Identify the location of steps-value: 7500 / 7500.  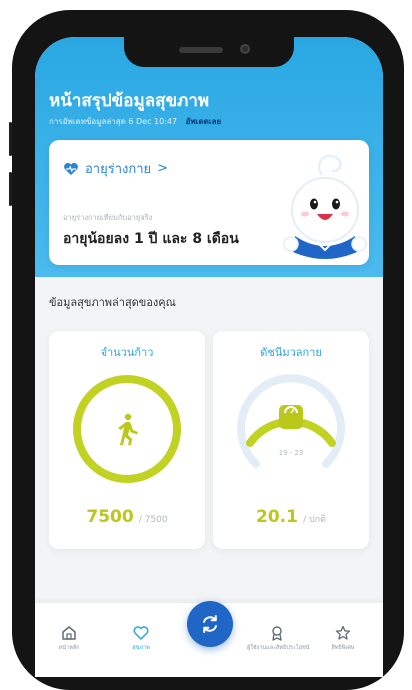
(127, 517).